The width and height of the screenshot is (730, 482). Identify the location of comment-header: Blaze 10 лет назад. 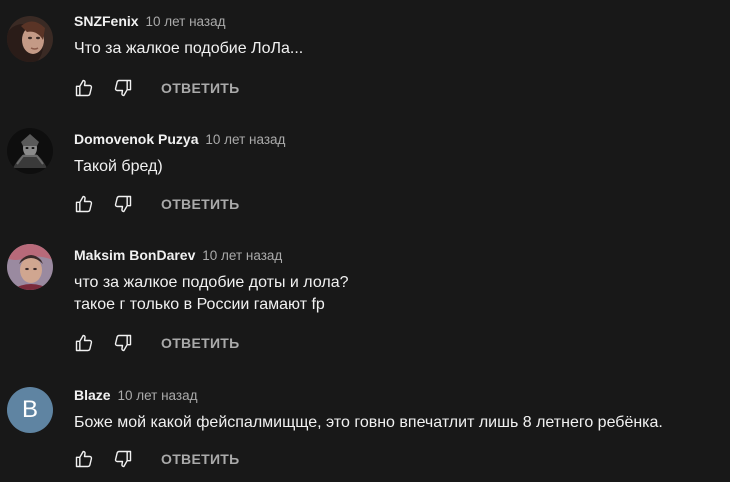
(136, 395).